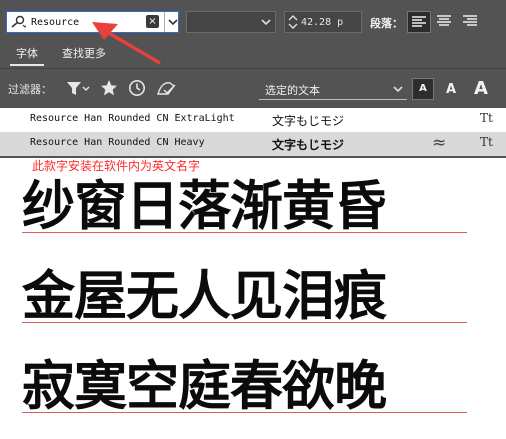  I want to click on font-search-input, so click(86, 22).